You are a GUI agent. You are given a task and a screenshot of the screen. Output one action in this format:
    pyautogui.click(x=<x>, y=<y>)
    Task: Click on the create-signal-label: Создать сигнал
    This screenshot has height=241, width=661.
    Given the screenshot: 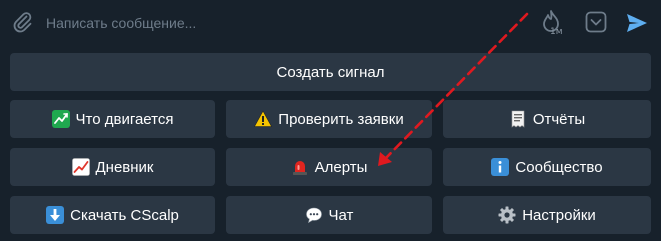 What is the action you would take?
    pyautogui.click(x=330, y=72)
    